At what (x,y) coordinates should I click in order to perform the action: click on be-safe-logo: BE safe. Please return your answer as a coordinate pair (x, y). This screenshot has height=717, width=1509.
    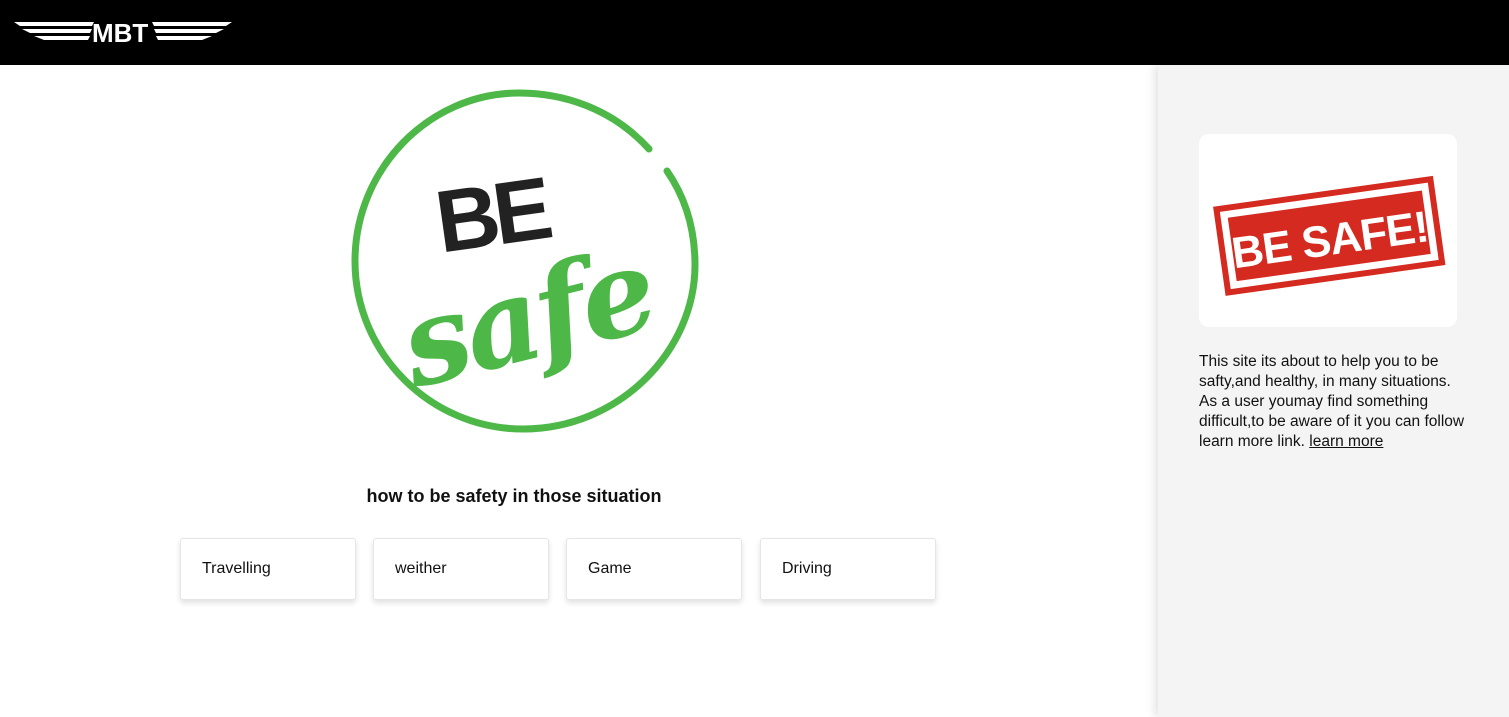
    Looking at the image, I should click on (525, 262).